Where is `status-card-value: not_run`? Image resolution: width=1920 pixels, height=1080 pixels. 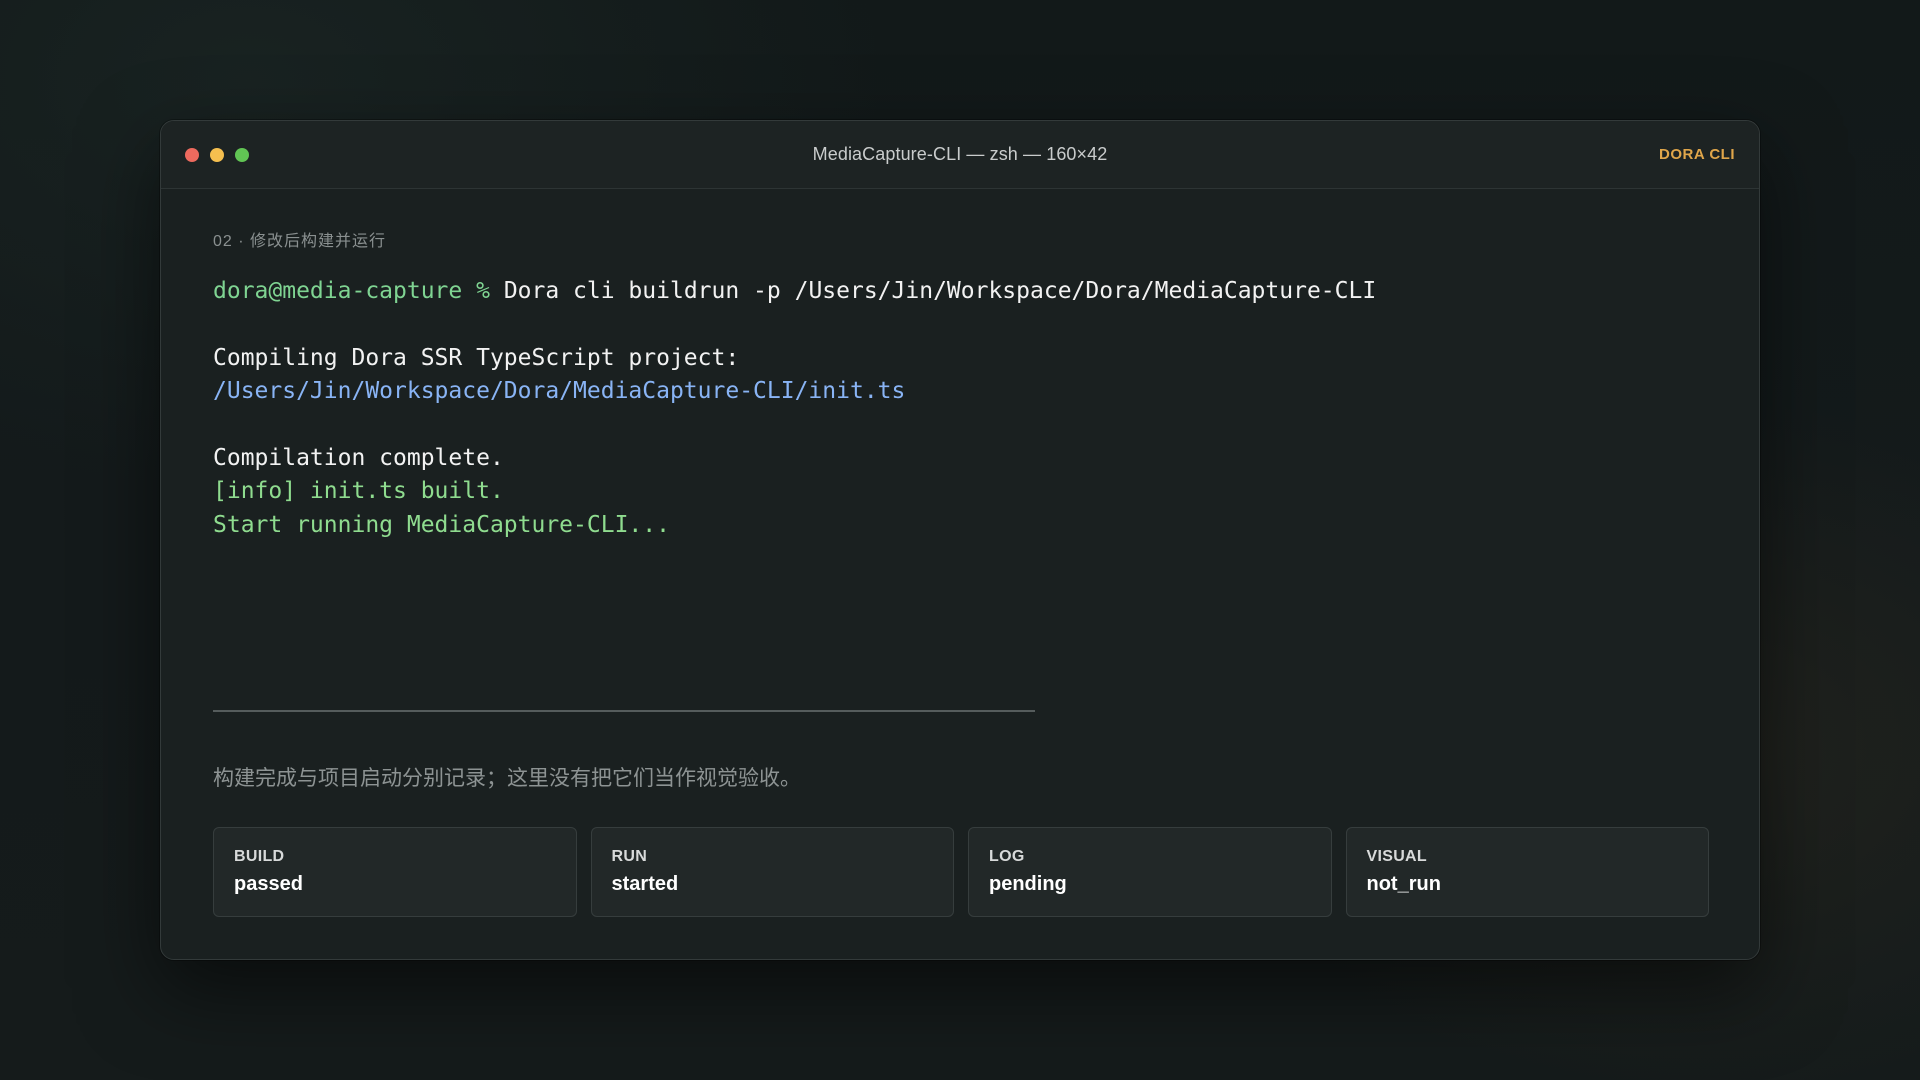
status-card-value: not_run is located at coordinates (1403, 884).